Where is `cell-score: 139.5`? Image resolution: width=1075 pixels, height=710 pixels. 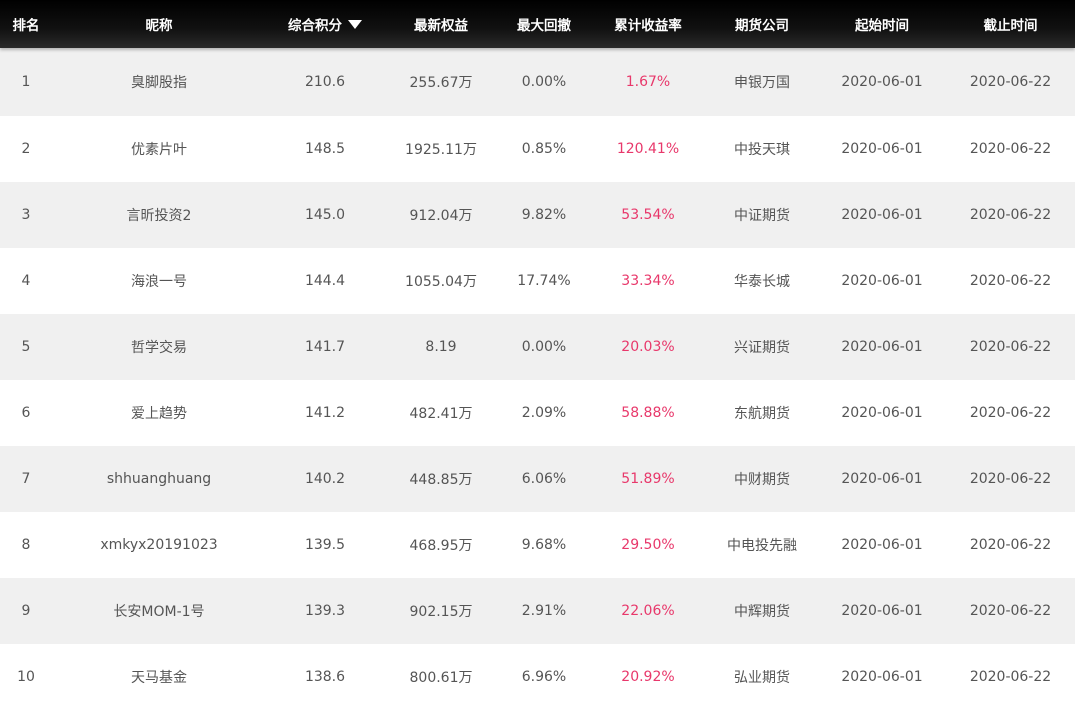 cell-score: 139.5 is located at coordinates (325, 545).